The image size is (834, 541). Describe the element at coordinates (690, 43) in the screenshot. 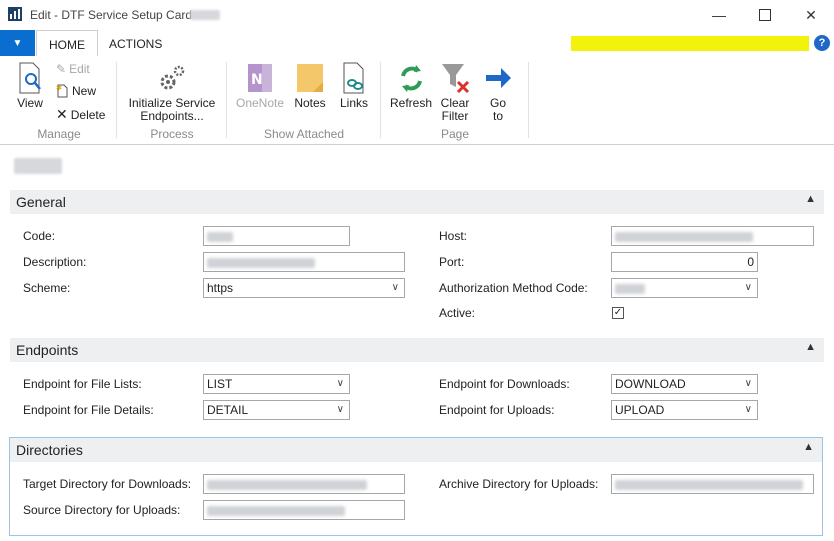

I see `company-name-highlight` at that location.